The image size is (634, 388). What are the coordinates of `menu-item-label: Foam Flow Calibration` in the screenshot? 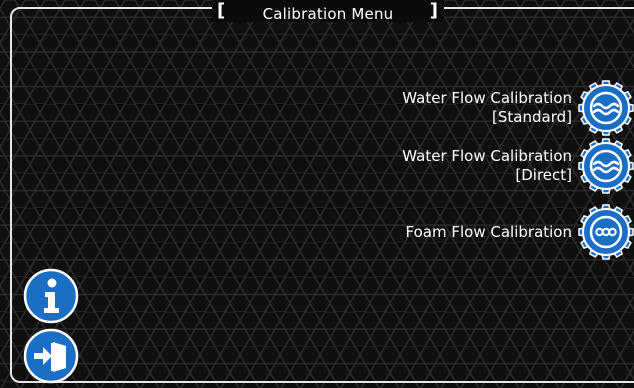 It's located at (489, 232).